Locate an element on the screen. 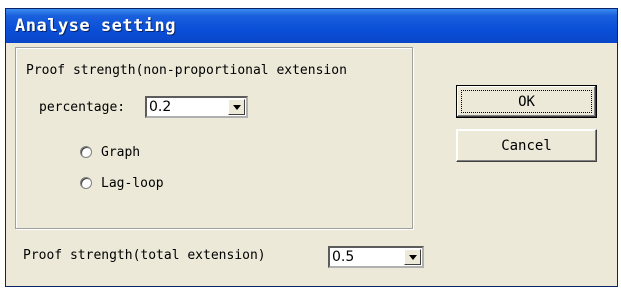 The width and height of the screenshot is (621, 290). ok-button-label: OK is located at coordinates (526, 102).